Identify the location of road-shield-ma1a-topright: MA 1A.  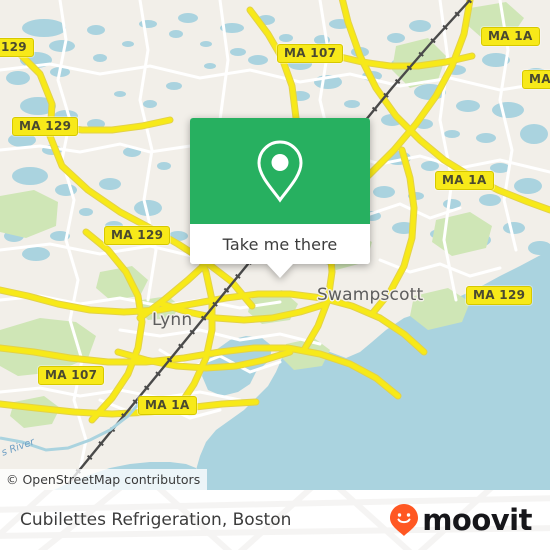
(510, 36).